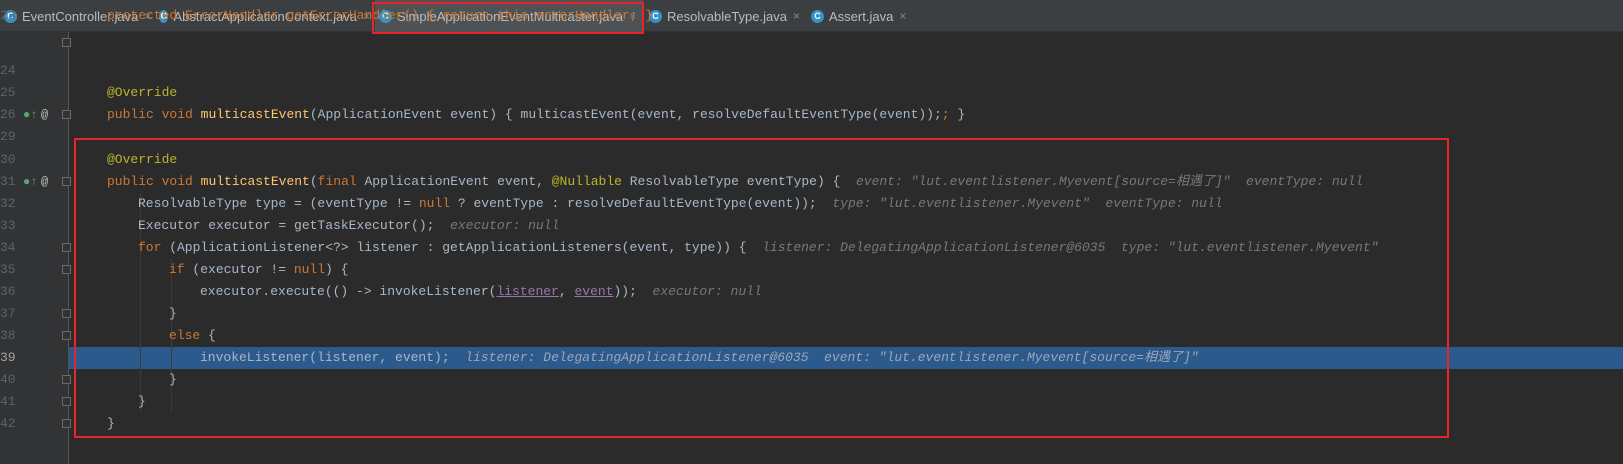 The width and height of the screenshot is (1623, 464). I want to click on code-text: ));, so click(625, 291).